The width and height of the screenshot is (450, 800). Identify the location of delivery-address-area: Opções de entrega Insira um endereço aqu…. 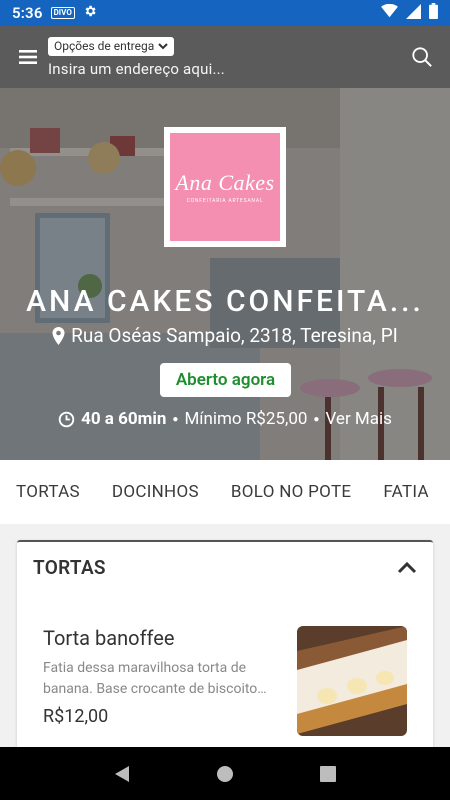
(221, 57).